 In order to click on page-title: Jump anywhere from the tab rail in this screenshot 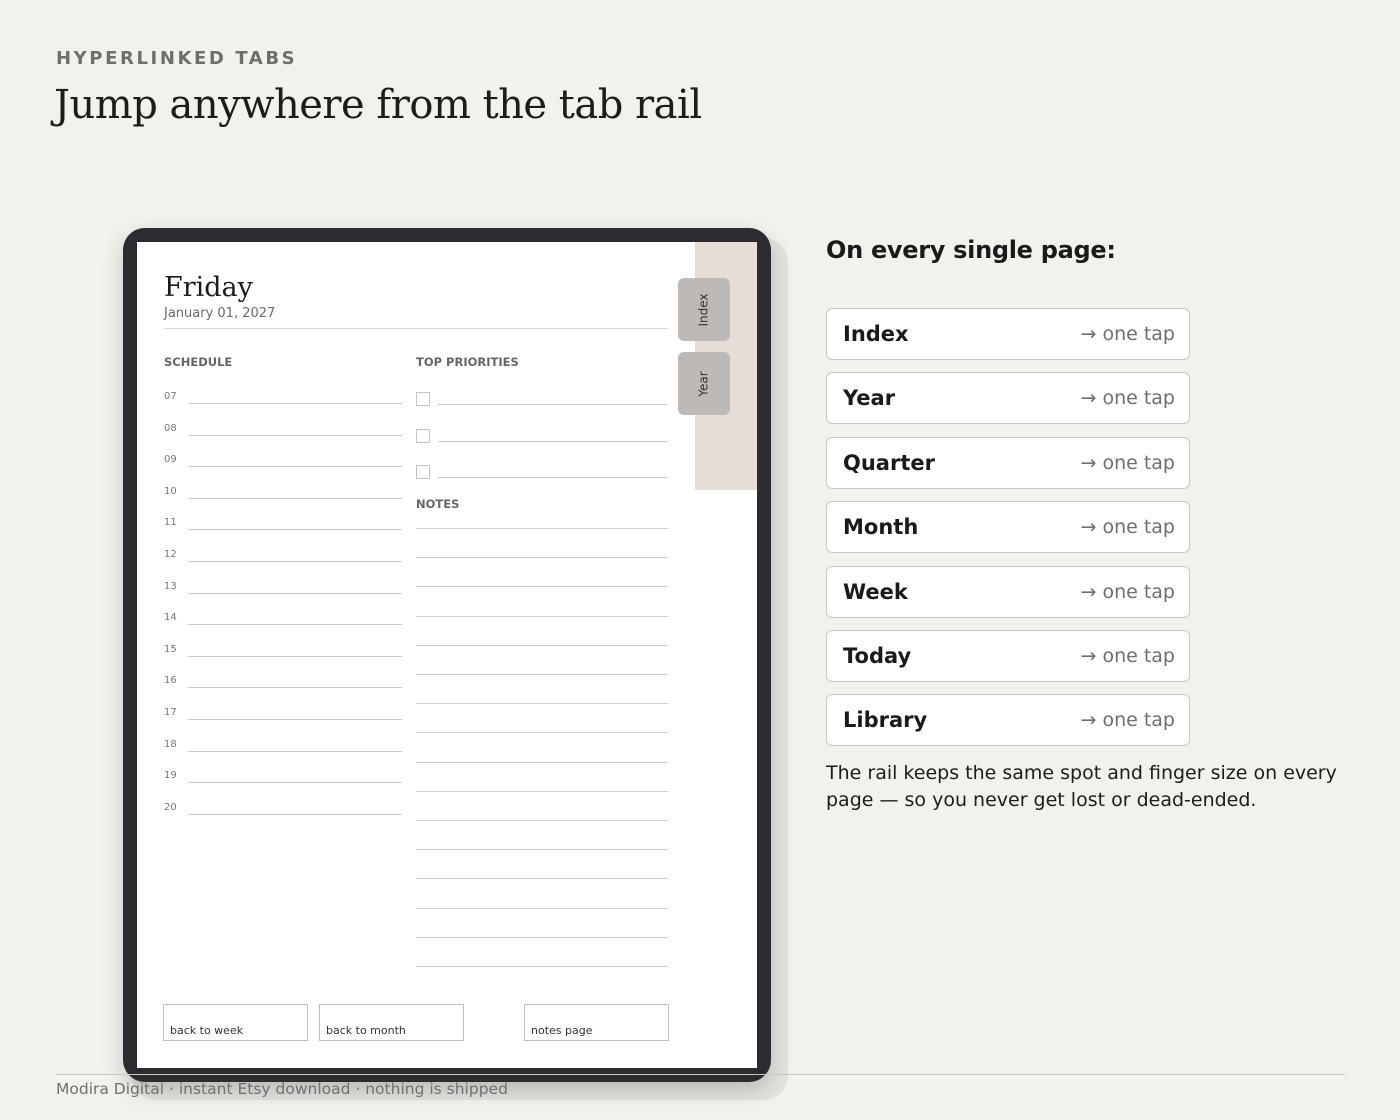, I will do `click(378, 105)`.